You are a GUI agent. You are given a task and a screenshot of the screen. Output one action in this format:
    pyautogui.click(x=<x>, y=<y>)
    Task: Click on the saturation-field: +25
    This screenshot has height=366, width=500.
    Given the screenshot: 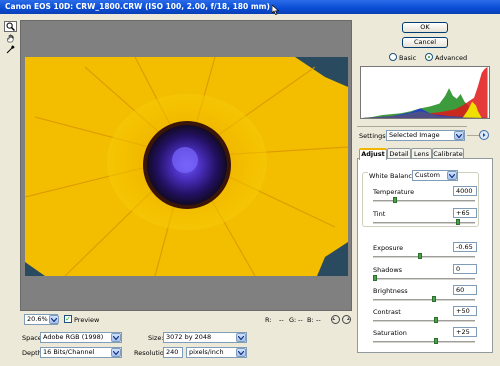 What is the action you would take?
    pyautogui.click(x=465, y=332)
    